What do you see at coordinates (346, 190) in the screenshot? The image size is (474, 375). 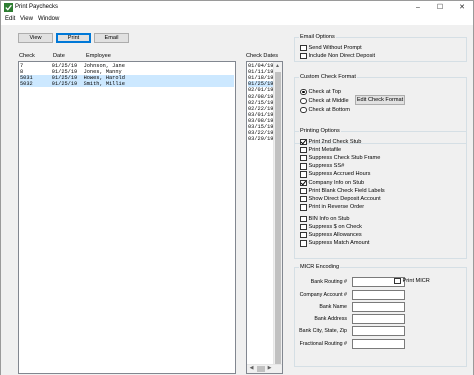 I see `checkbox-label: Print Blank Check Field Labels` at bounding box center [346, 190].